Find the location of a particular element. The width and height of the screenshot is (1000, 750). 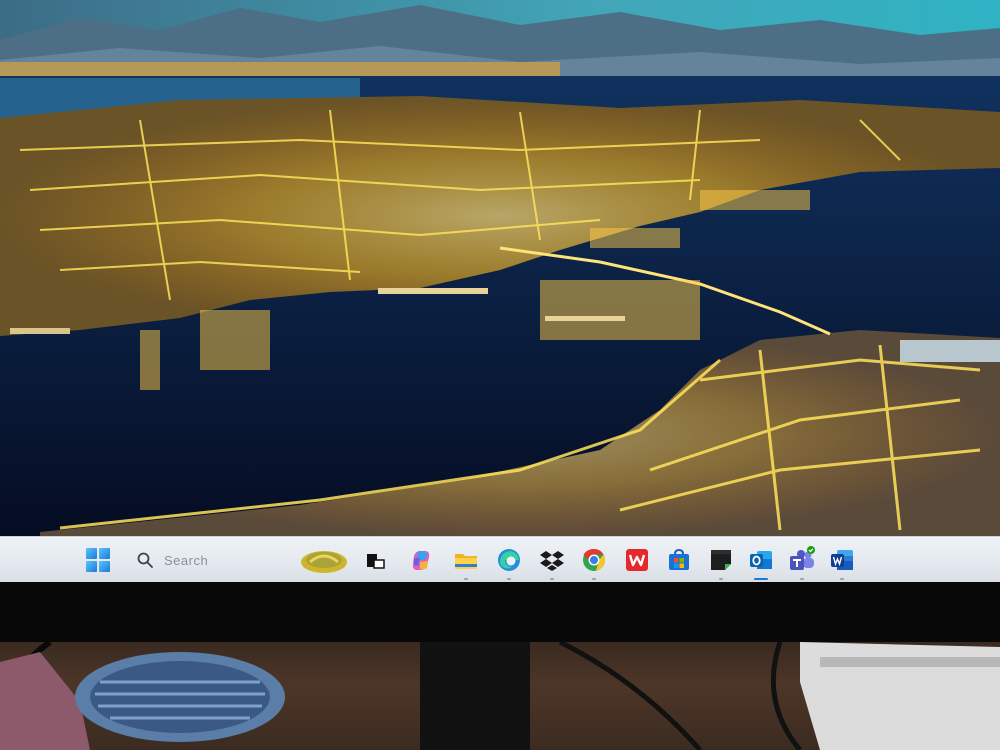

teams-button is located at coordinates (802, 563).